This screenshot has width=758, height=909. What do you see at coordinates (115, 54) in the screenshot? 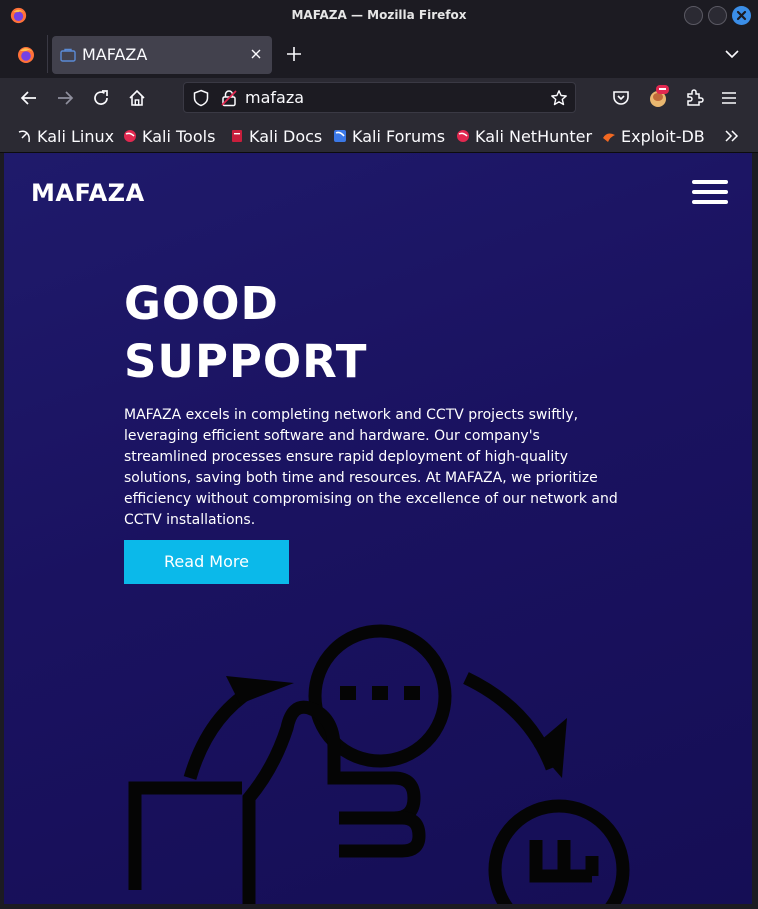
I see `tab-title: MAFAZA` at bounding box center [115, 54].